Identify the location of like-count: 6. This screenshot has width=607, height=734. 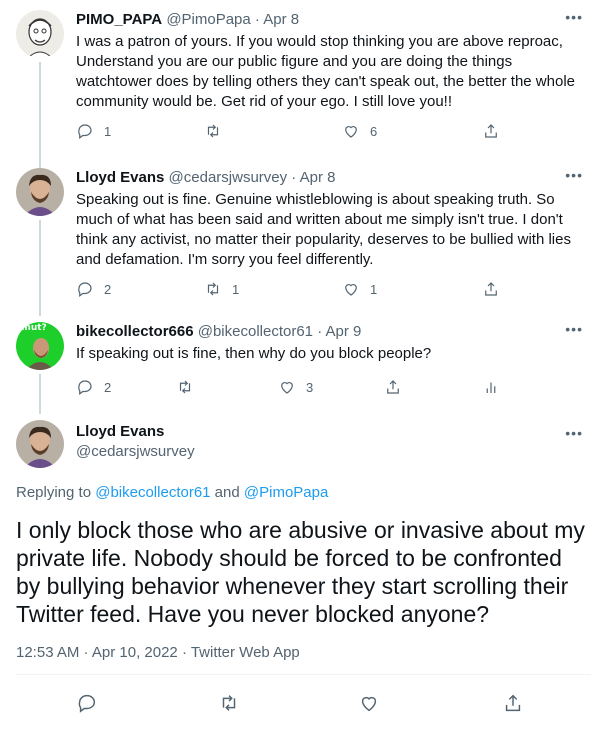
(374, 131).